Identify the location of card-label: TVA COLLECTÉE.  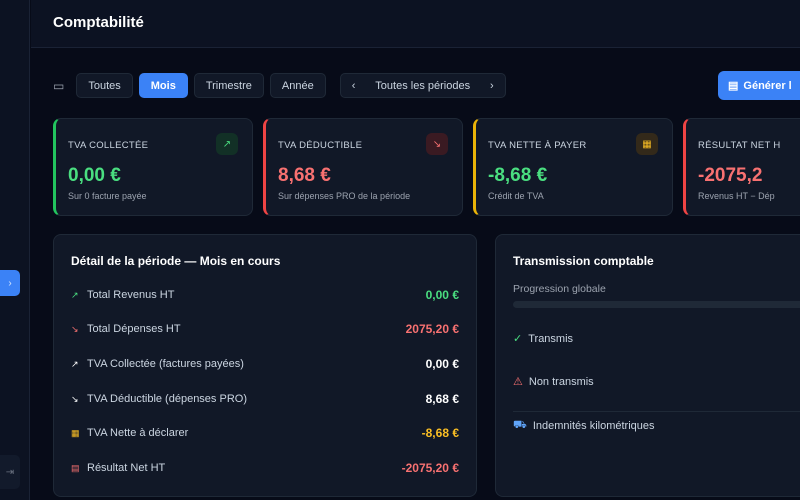
(108, 145).